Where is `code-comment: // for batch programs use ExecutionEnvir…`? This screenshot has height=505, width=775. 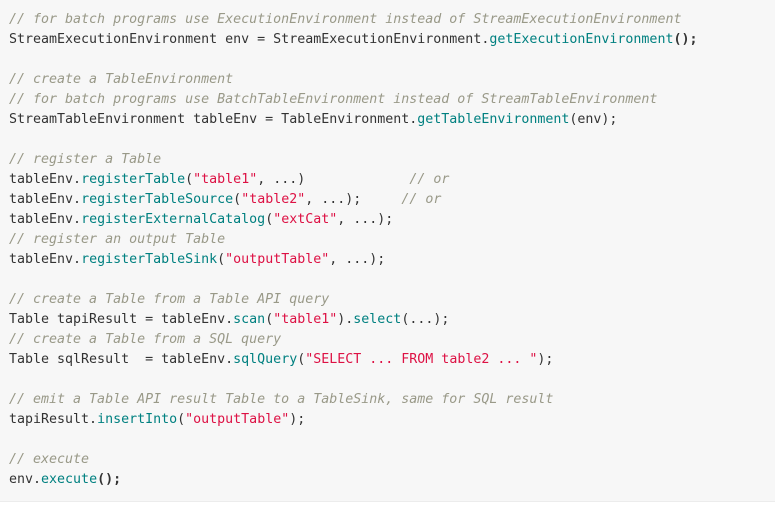
code-comment: // for batch programs use ExecutionEnvir… is located at coordinates (345, 19).